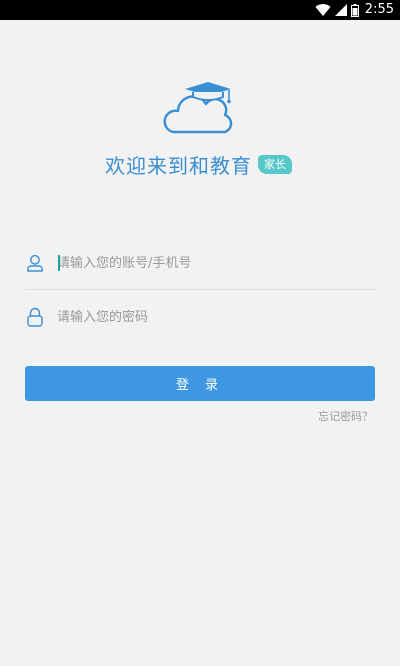 Image resolution: width=400 pixels, height=666 pixels. I want to click on password-field, so click(200, 317).